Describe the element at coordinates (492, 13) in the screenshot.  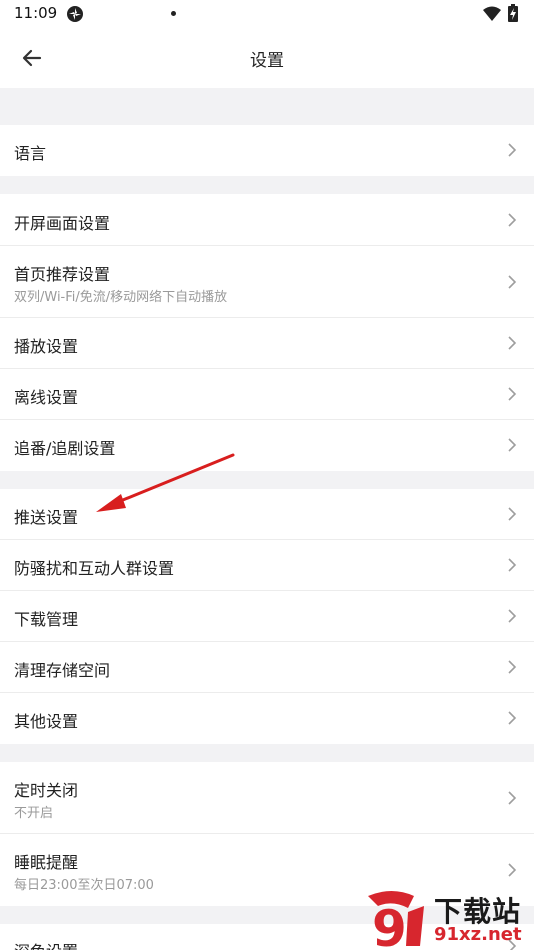
I see `wifi-icon` at that location.